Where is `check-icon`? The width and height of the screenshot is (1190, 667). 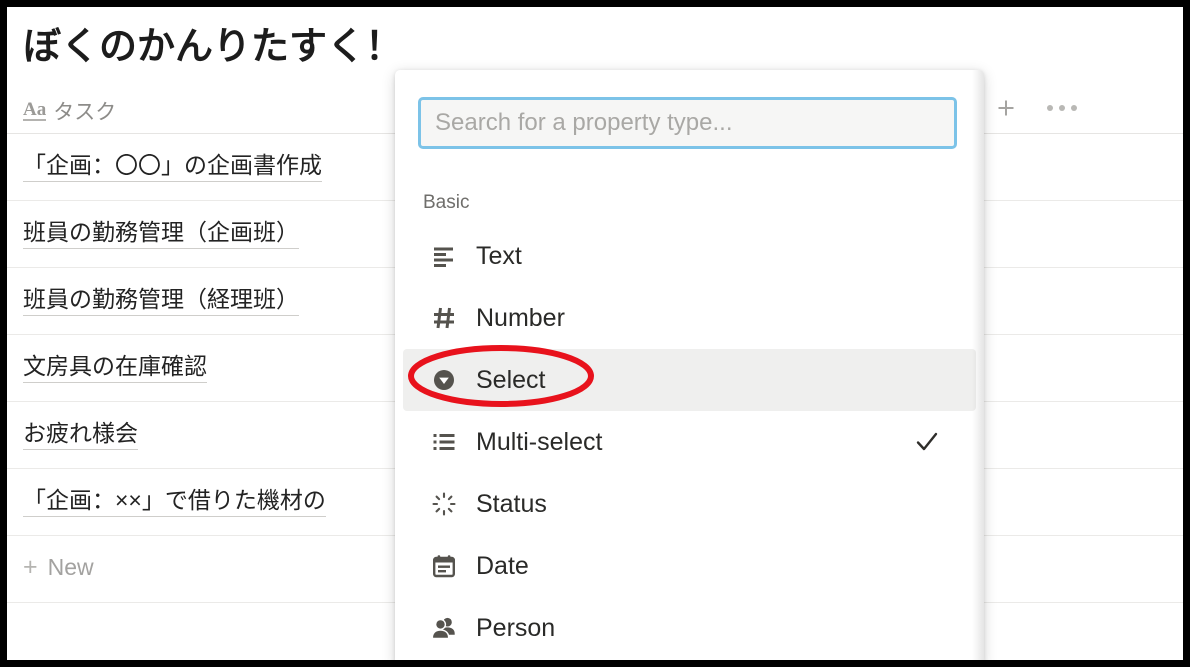 check-icon is located at coordinates (927, 442).